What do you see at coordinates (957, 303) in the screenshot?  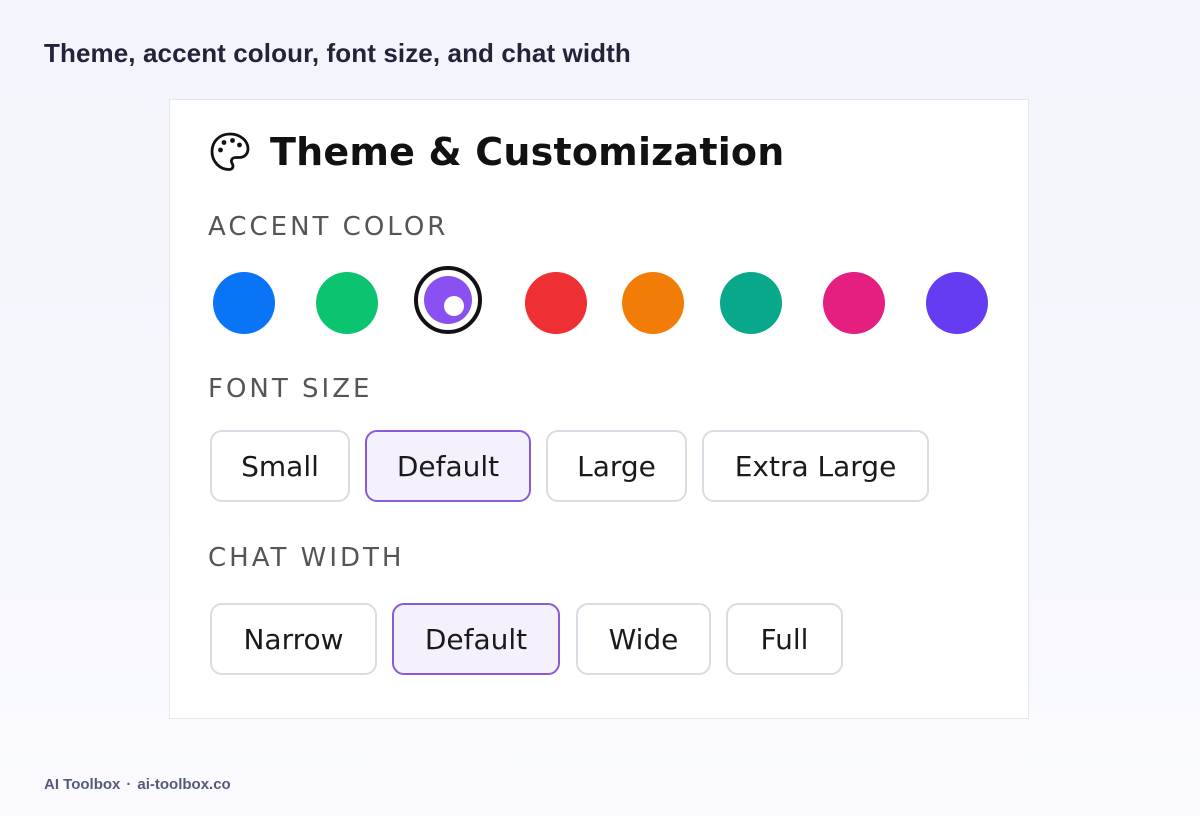 I see `accent-swatch-indigo` at bounding box center [957, 303].